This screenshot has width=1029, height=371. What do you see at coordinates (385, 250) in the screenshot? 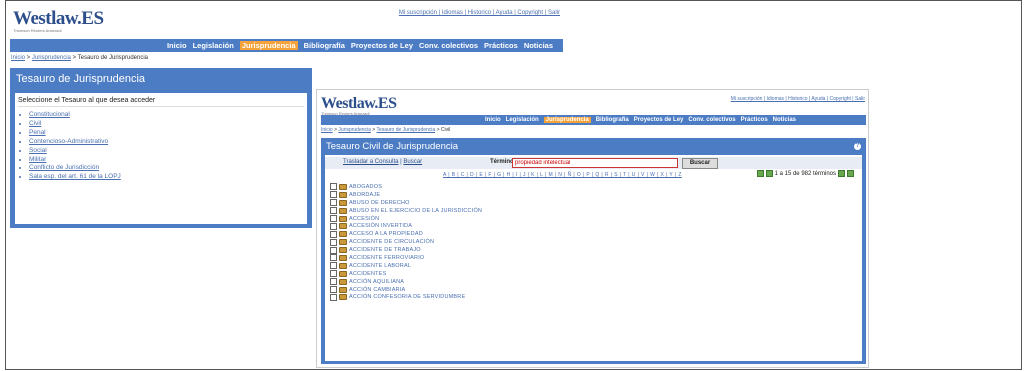
I see `term-link: ACCIDENTE DE TRABAJO` at bounding box center [385, 250].